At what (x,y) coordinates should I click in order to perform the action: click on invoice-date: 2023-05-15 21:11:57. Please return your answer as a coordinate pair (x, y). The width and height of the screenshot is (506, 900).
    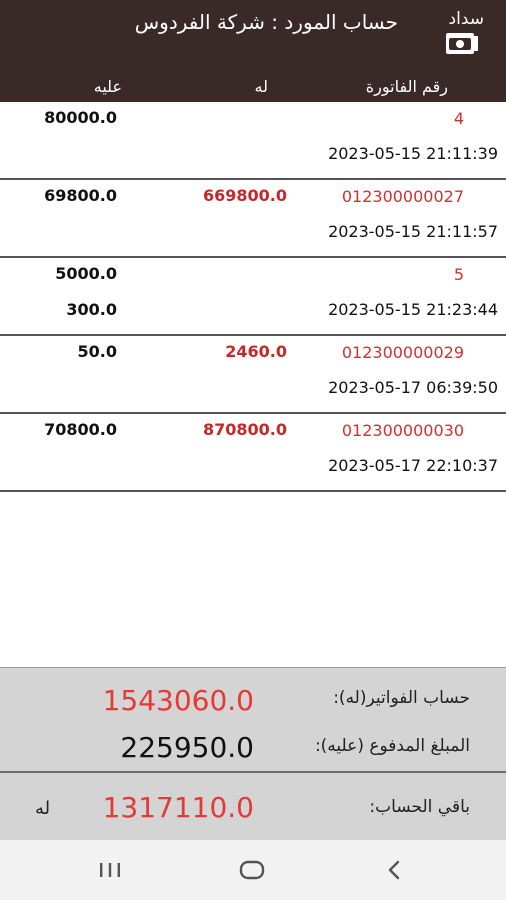
    Looking at the image, I should click on (413, 231).